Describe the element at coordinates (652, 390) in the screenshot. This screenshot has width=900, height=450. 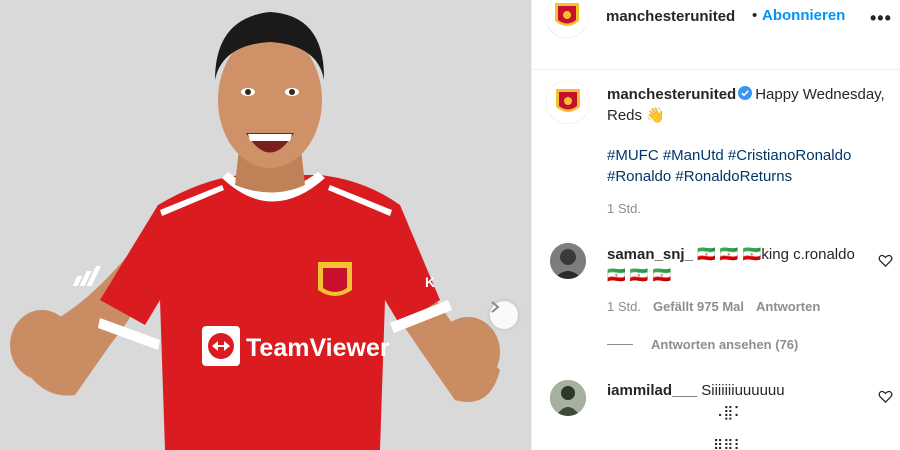
I see `comment-username: iammilad___` at that location.